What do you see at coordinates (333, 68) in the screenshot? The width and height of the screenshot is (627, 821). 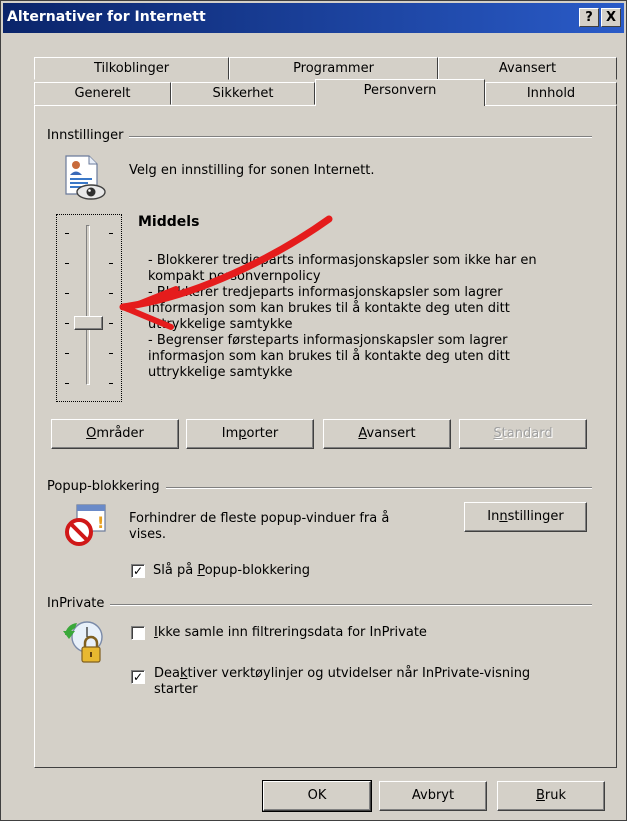 I see `tab-programmer: Programmer` at bounding box center [333, 68].